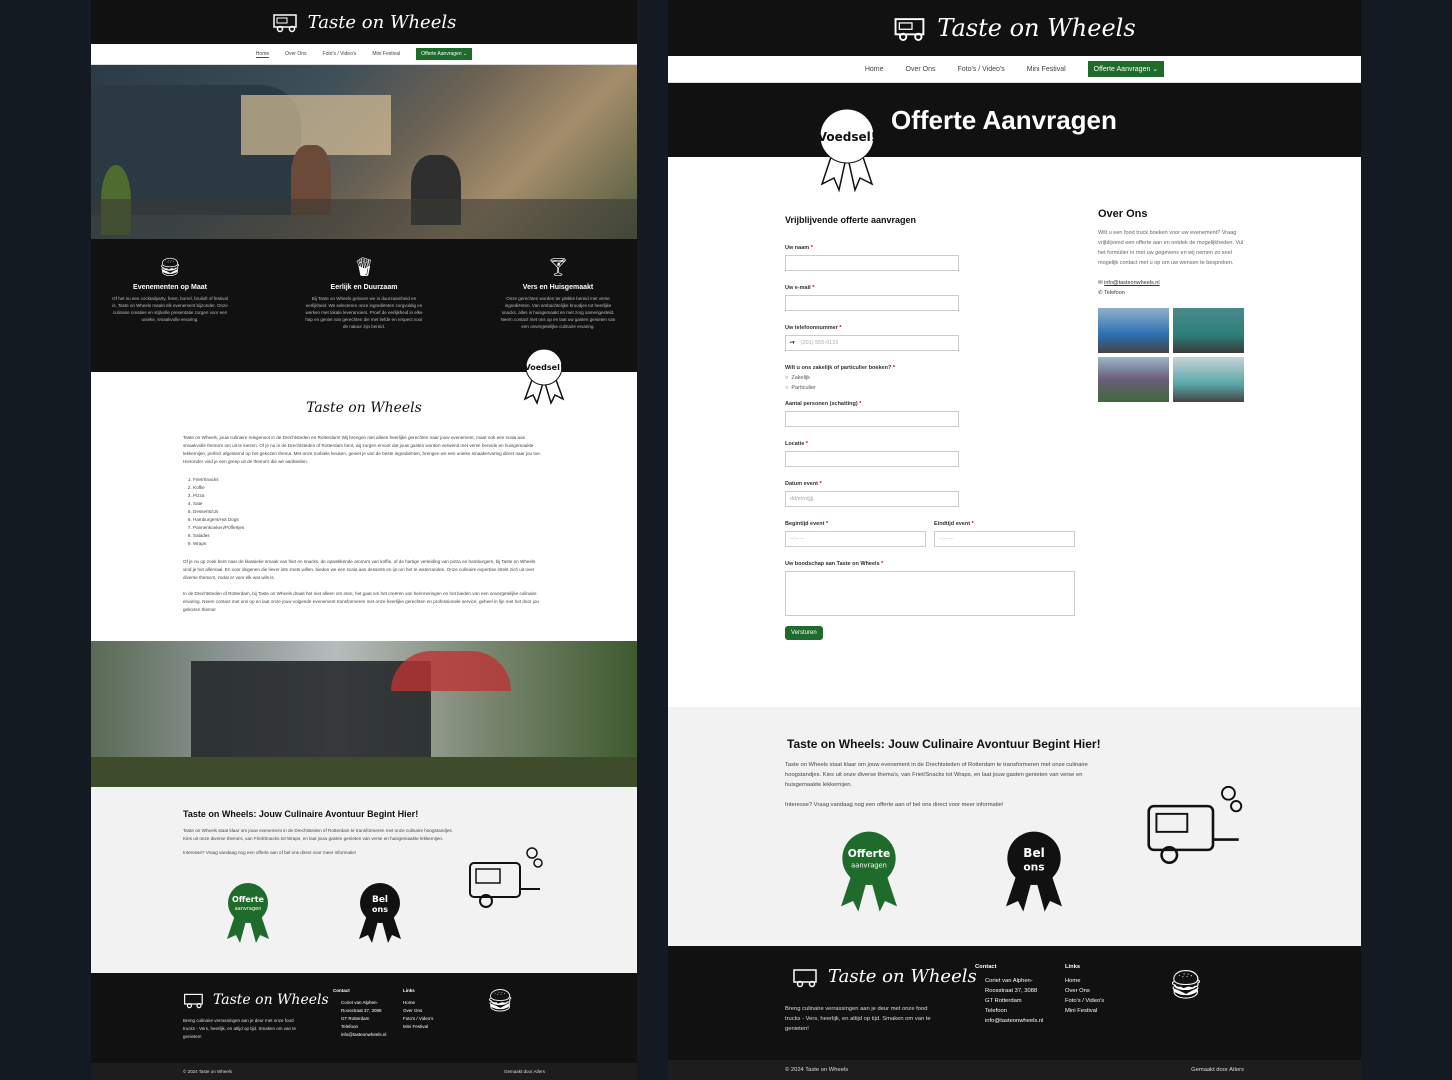 Image resolution: width=1452 pixels, height=1080 pixels. I want to click on theme-list-item: Wraps, so click(369, 544).